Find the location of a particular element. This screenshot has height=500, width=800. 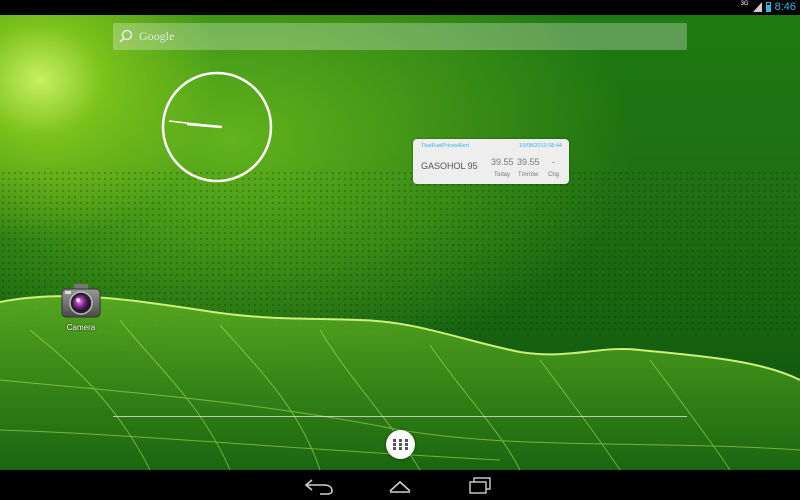

analog-clock-widget is located at coordinates (217, 127).